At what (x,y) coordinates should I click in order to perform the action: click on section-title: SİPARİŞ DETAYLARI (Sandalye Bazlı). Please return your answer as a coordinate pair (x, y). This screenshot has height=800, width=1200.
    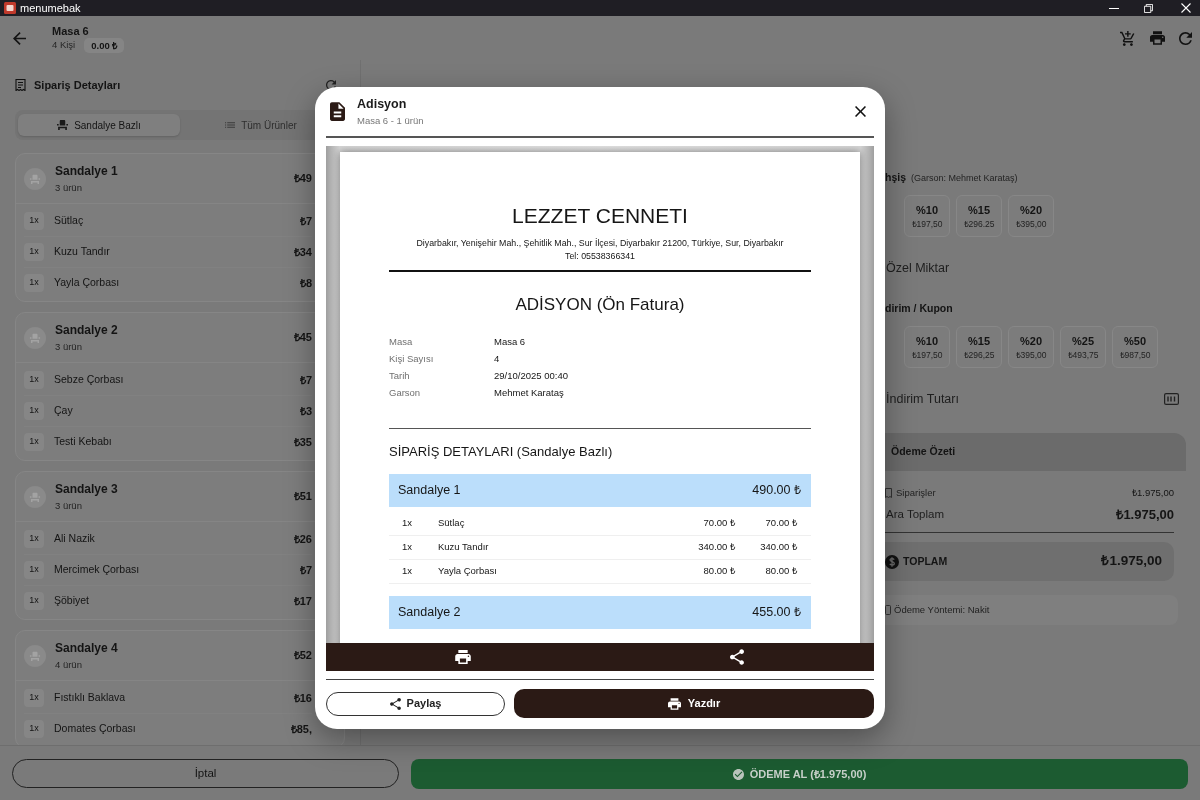
    Looking at the image, I should click on (501, 452).